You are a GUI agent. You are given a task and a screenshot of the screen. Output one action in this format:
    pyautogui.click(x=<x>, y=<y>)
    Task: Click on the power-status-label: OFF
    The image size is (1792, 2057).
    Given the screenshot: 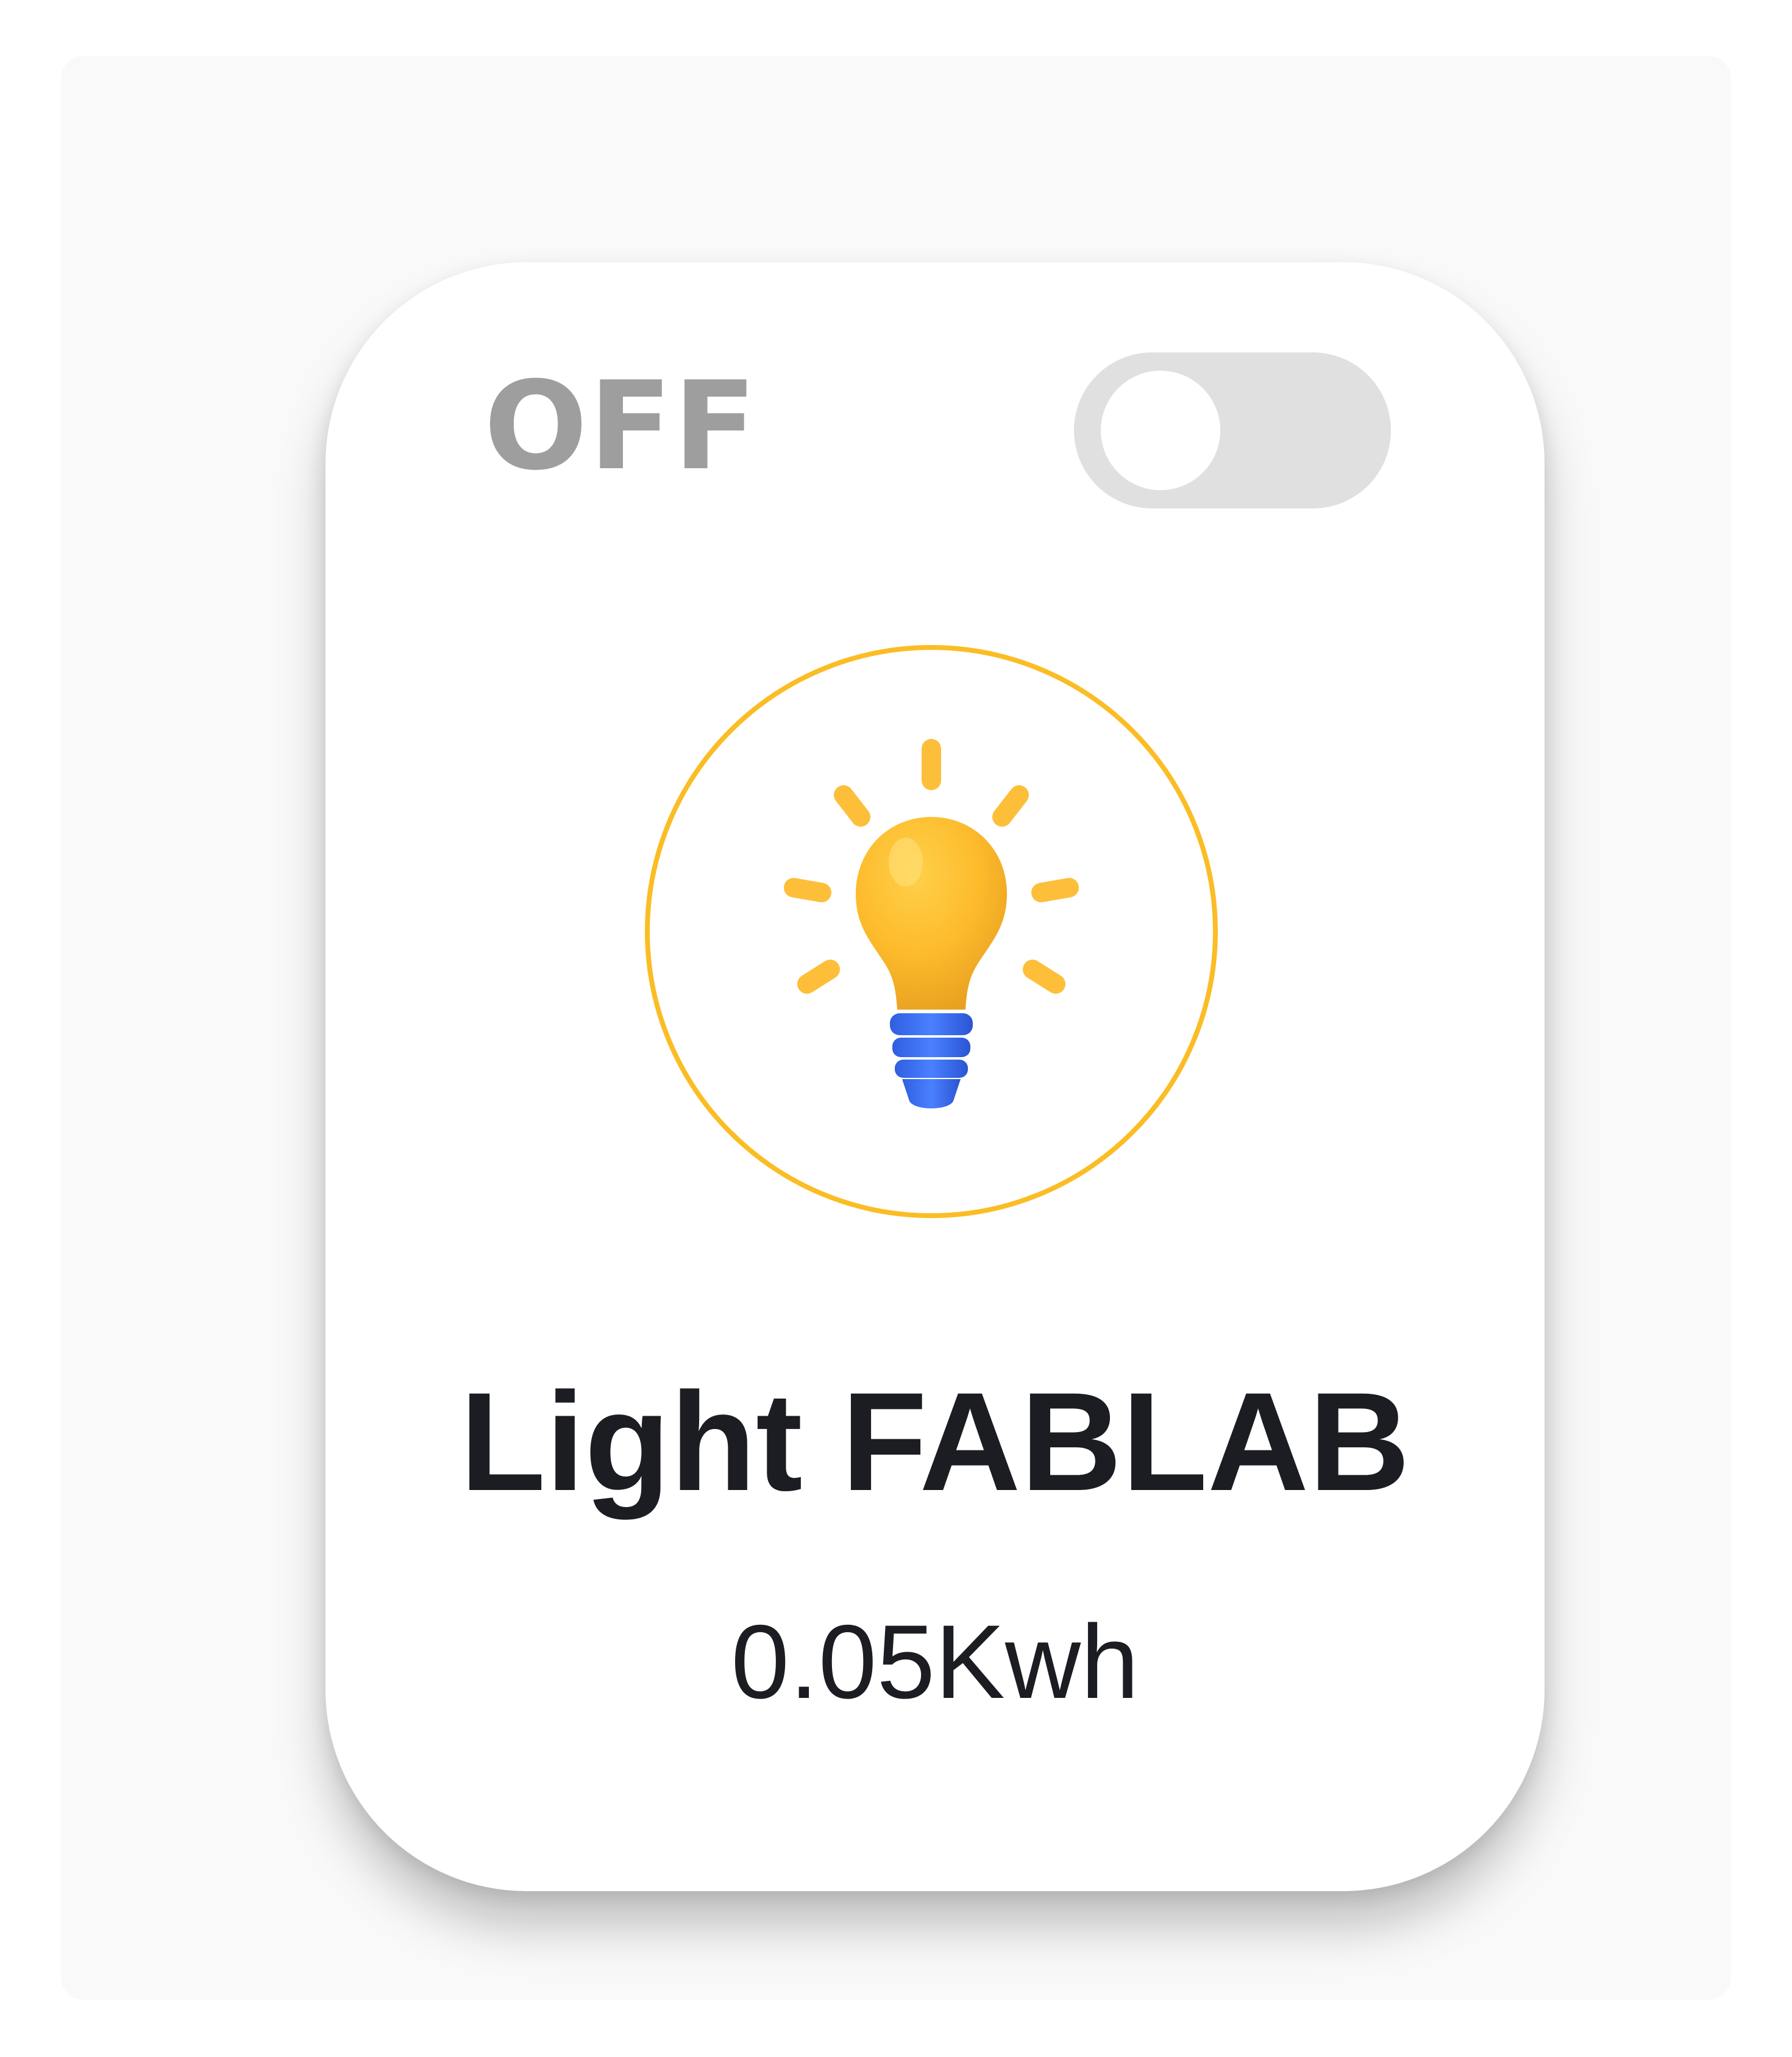 What is the action you would take?
    pyautogui.click(x=621, y=426)
    